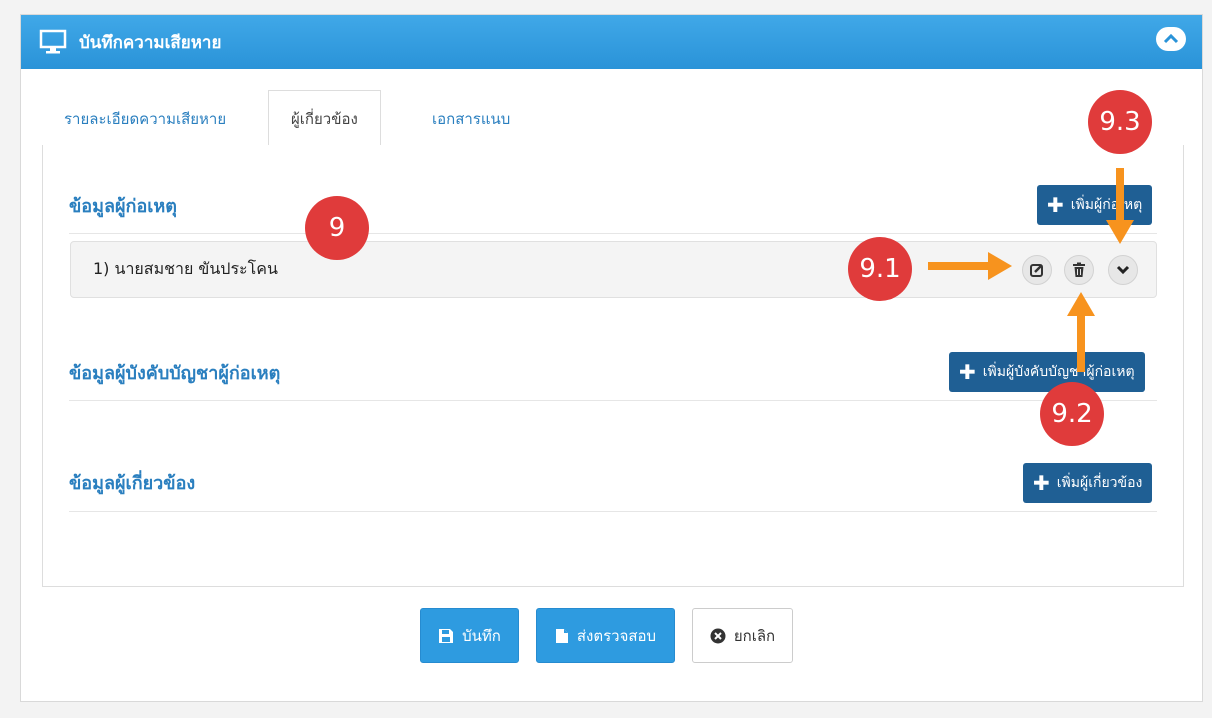  Describe the element at coordinates (53, 41) in the screenshot. I see `monitor-icon` at that location.